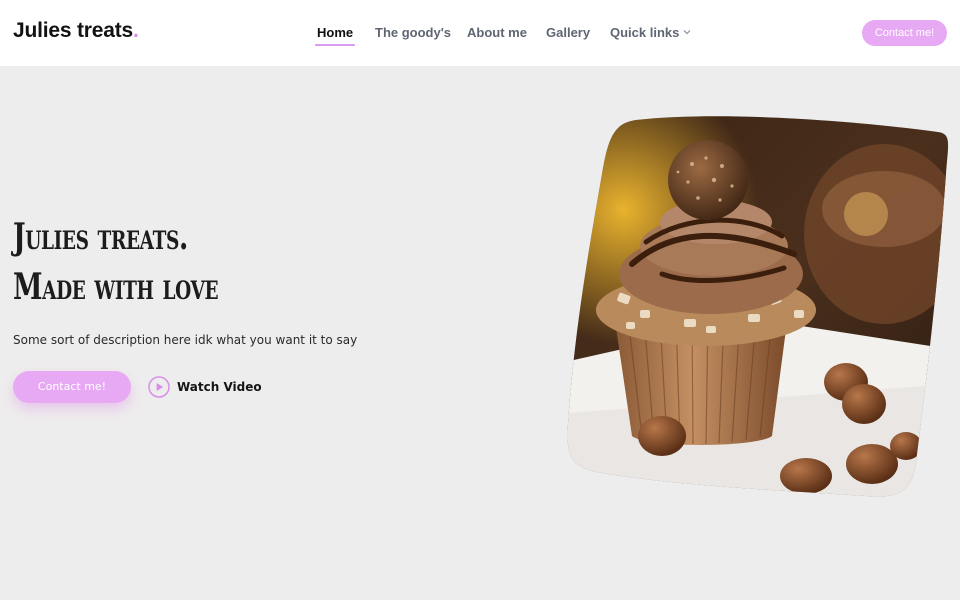 This screenshot has height=600, width=960. What do you see at coordinates (687, 32) in the screenshot?
I see `chevron-down-icon` at bounding box center [687, 32].